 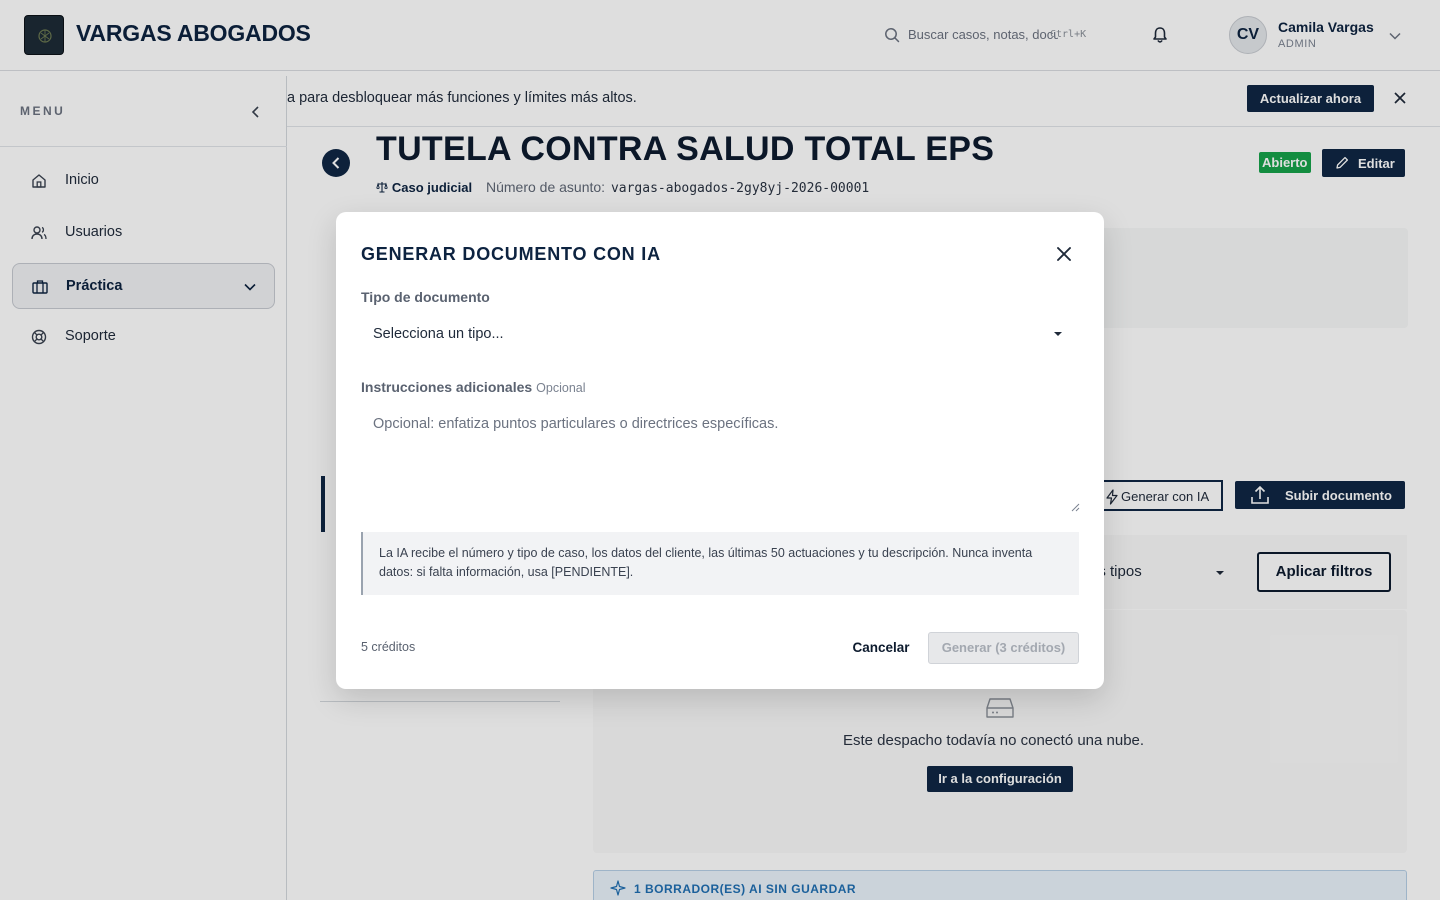 What do you see at coordinates (881, 648) in the screenshot?
I see `cancel-button: Cancelar` at bounding box center [881, 648].